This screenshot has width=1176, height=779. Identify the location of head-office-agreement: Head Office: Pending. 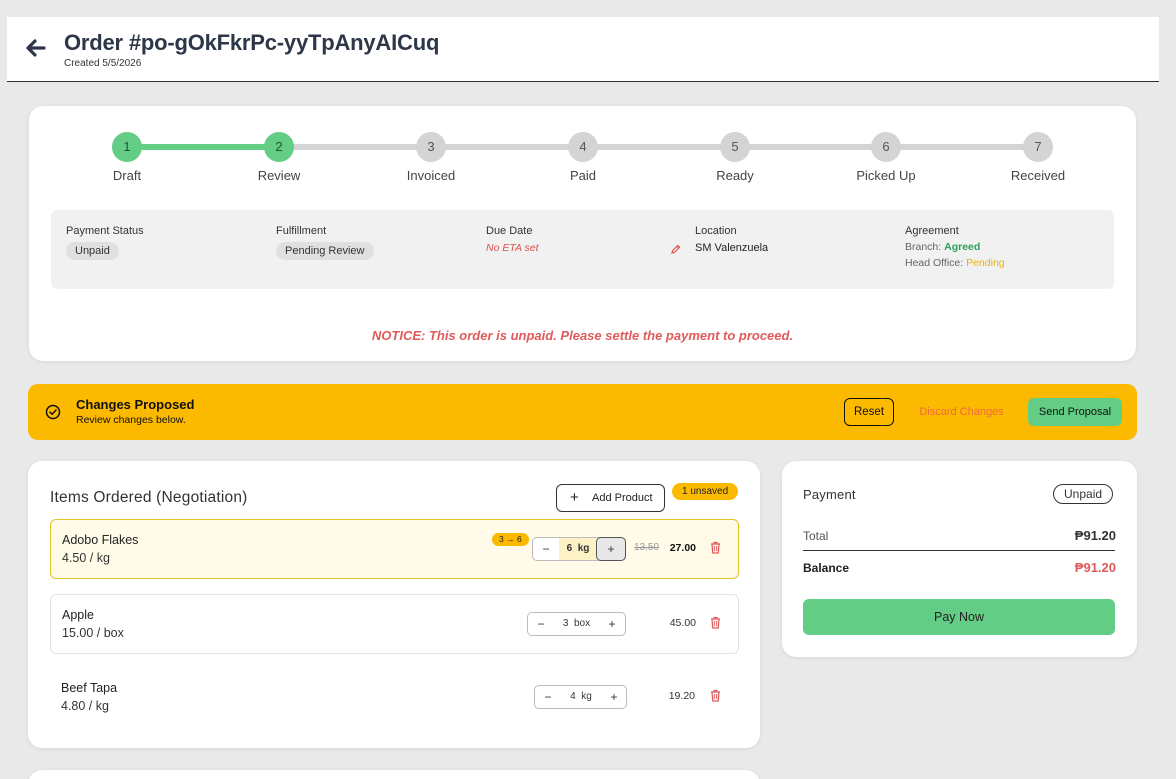
(955, 263).